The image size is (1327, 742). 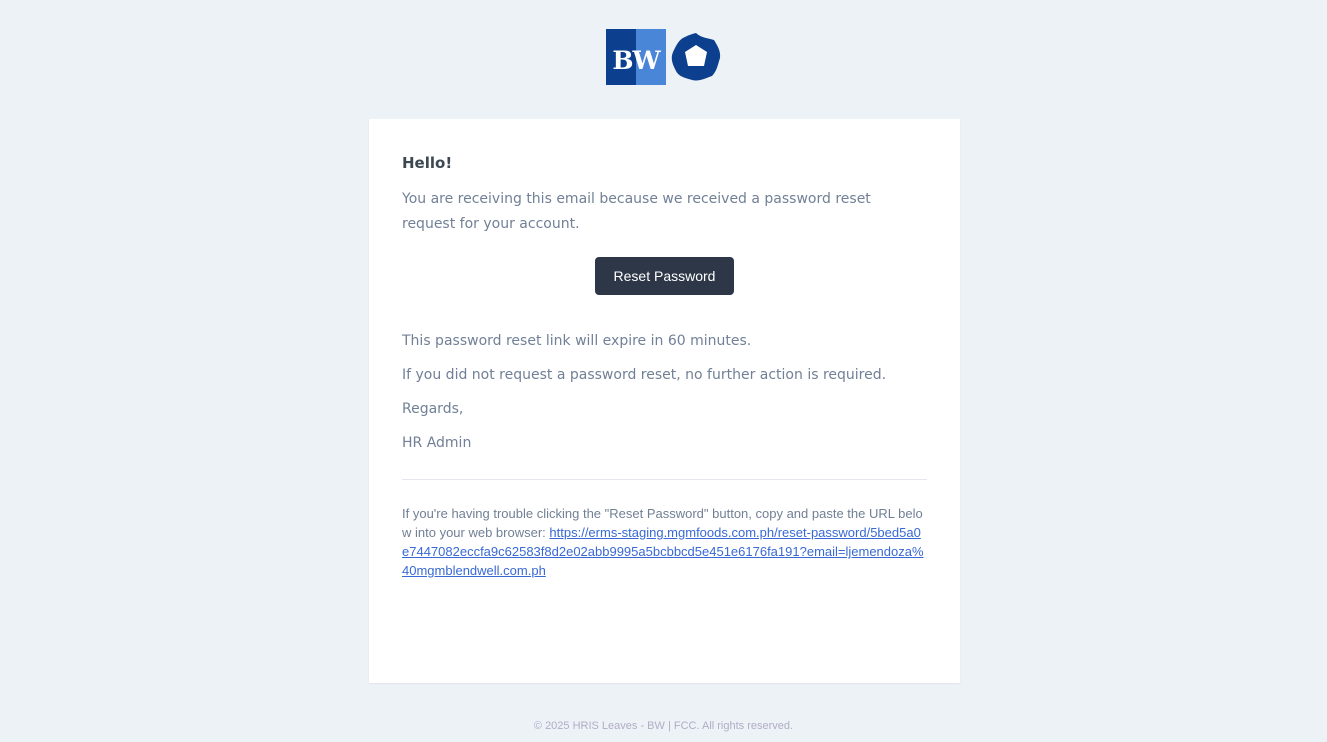 I want to click on button-container: Reset Password, so click(x=664, y=276).